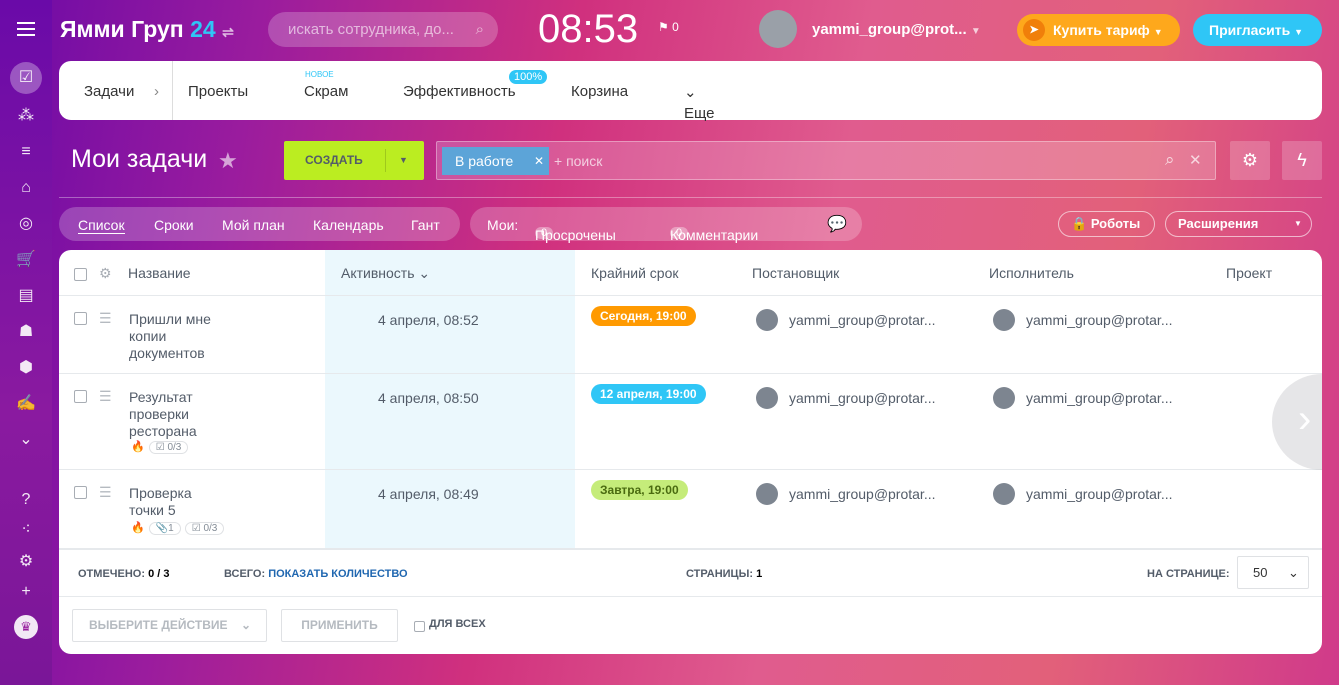 This screenshot has height=685, width=1339. I want to click on for-all-checkbox, so click(419, 626).